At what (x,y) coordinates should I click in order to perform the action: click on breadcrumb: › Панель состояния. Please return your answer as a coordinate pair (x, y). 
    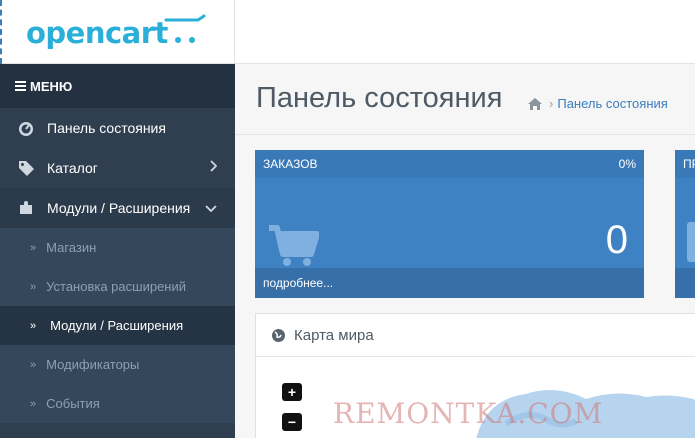
    Looking at the image, I should click on (597, 103).